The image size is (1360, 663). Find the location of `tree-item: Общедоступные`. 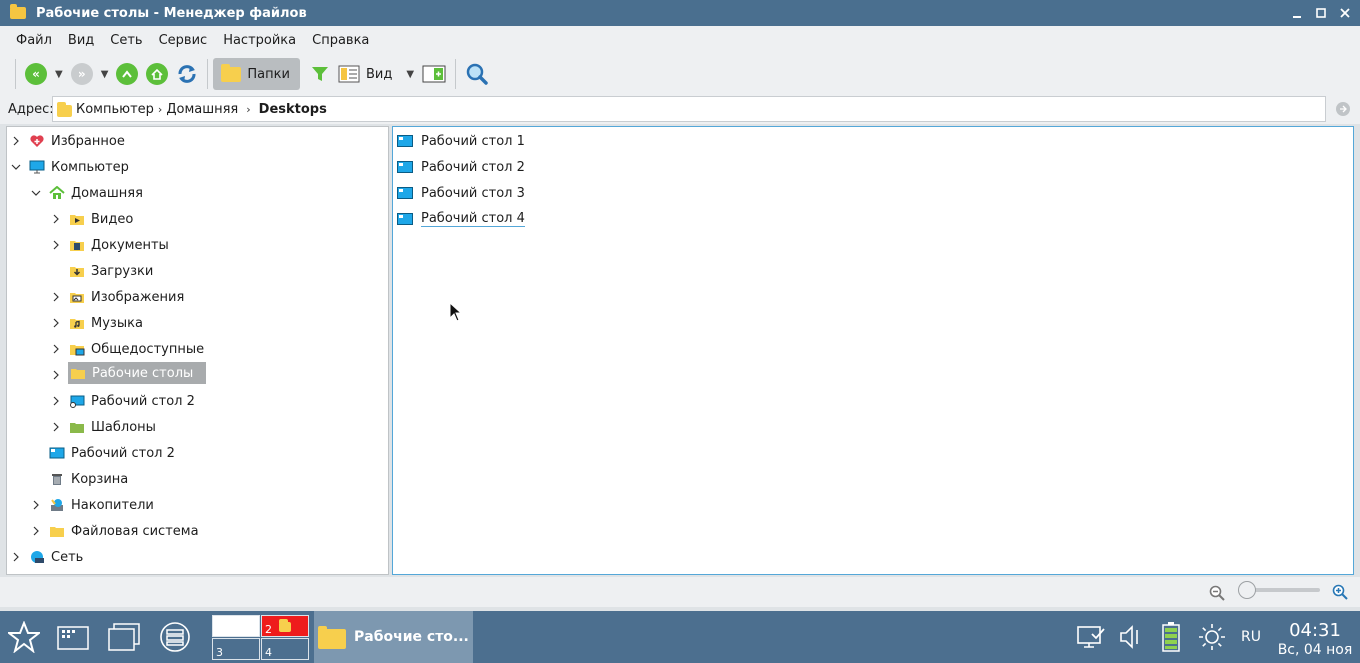

tree-item: Общедоступные is located at coordinates (197, 349).